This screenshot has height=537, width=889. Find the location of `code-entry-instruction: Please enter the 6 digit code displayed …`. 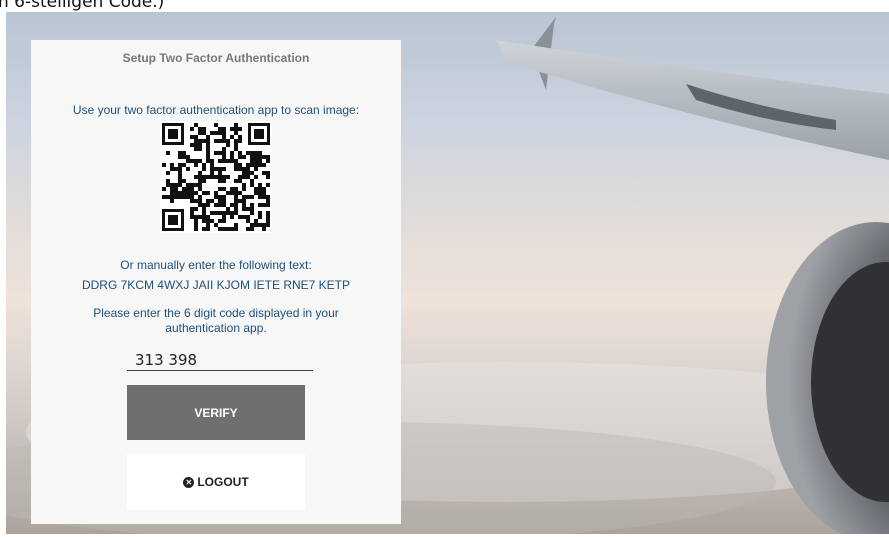

code-entry-instruction: Please enter the 6 digit code displayed … is located at coordinates (216, 320).